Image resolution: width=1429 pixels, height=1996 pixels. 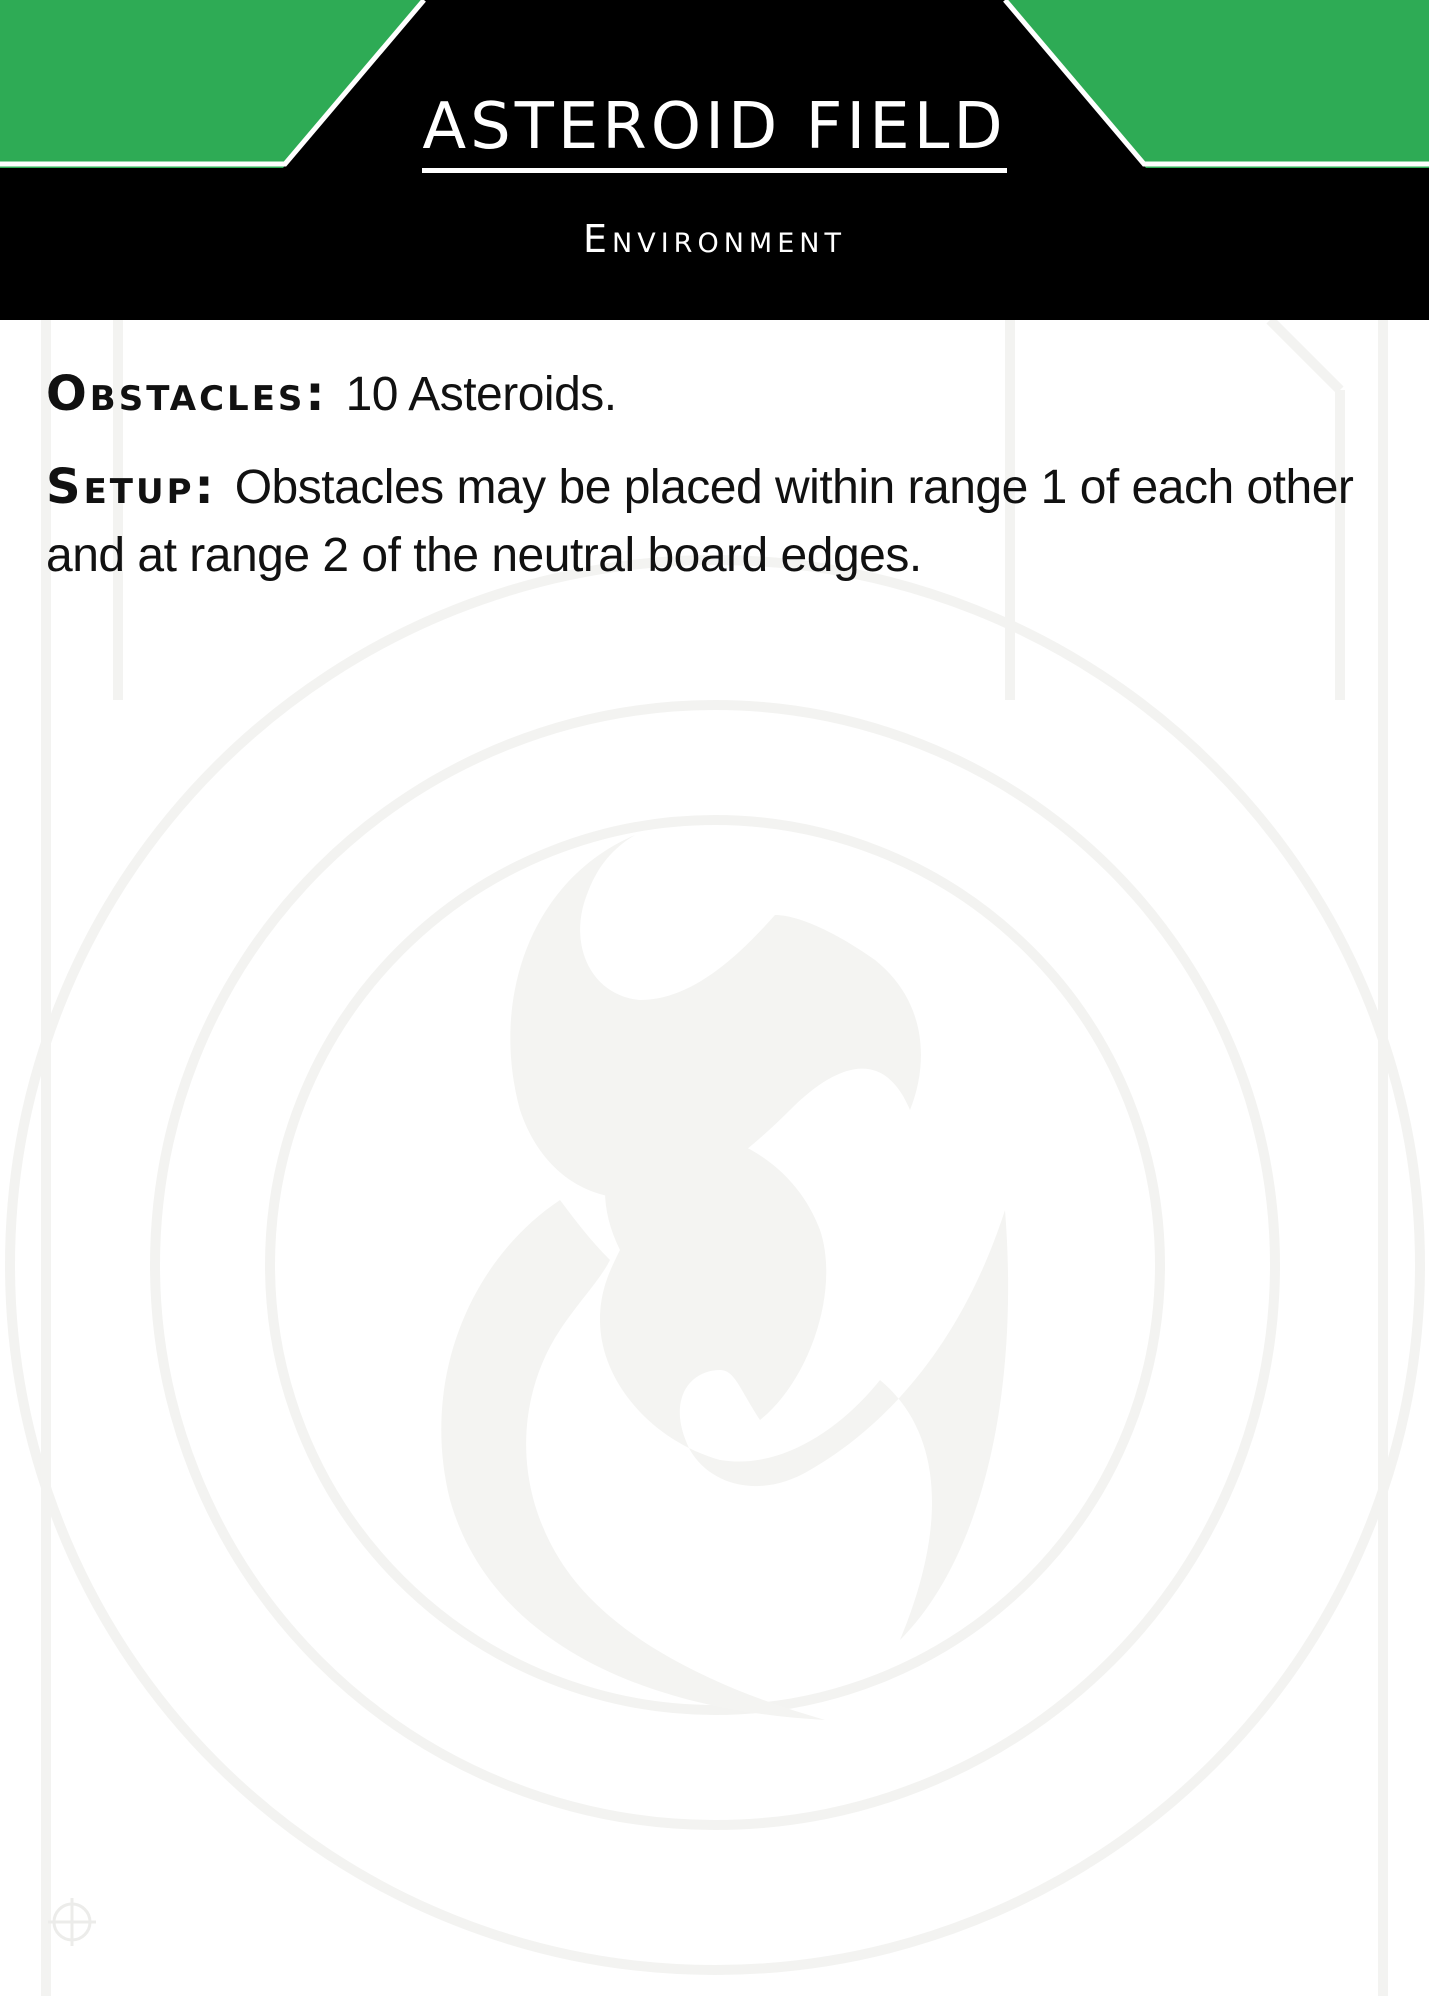 What do you see at coordinates (714, 239) in the screenshot?
I see `card-subtitle: Environment` at bounding box center [714, 239].